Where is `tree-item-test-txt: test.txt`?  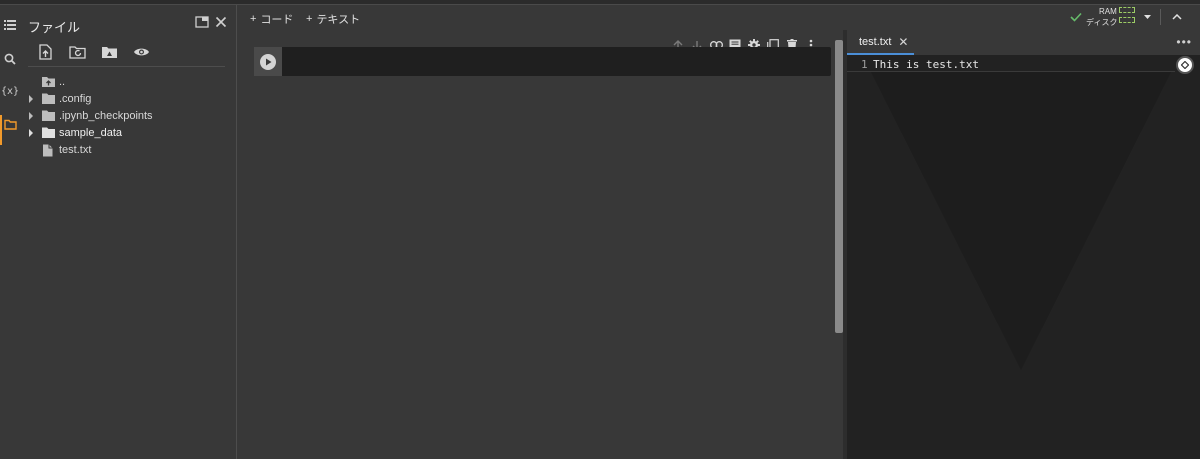
tree-item-test-txt: test.txt is located at coordinates (128, 149).